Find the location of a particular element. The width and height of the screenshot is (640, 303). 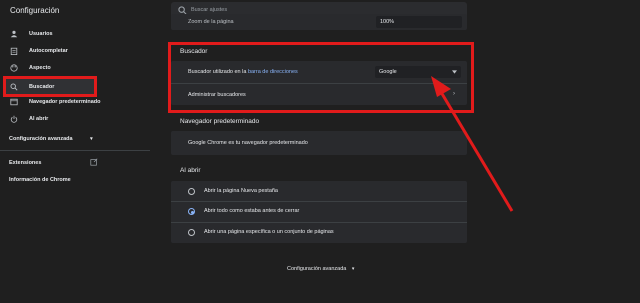

annotation-arrow-icon is located at coordinates (472, 144).